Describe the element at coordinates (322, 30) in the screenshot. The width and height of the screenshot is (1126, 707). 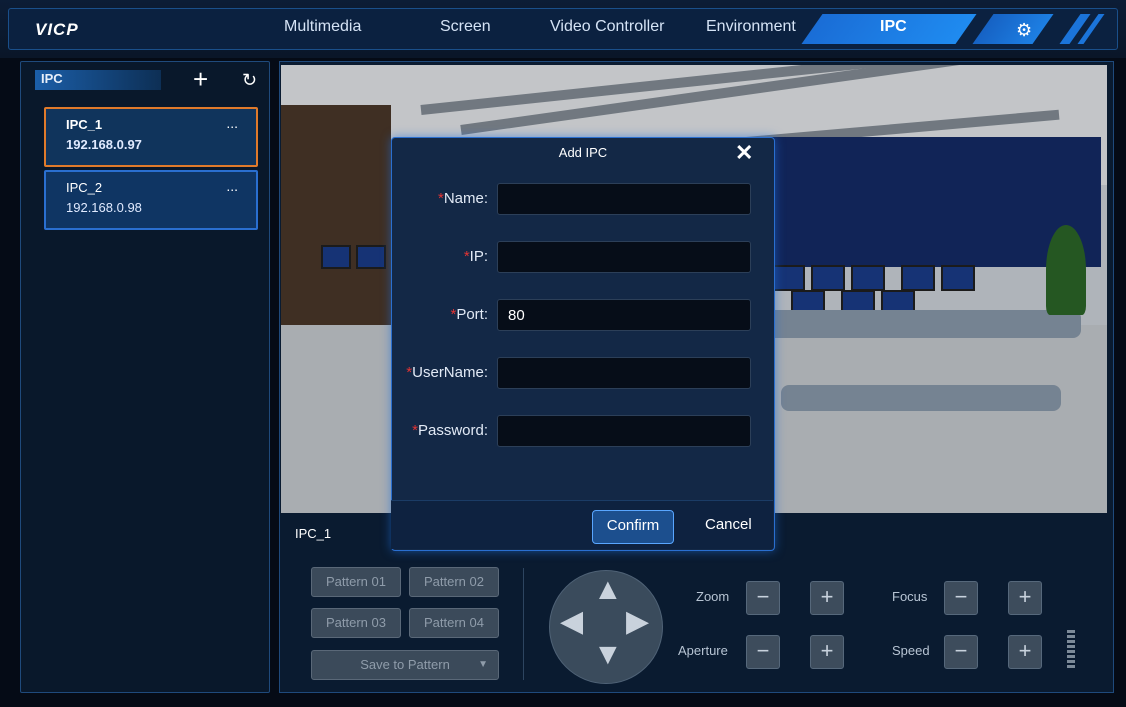
I see `tab-multimedia: Multimedia` at that location.